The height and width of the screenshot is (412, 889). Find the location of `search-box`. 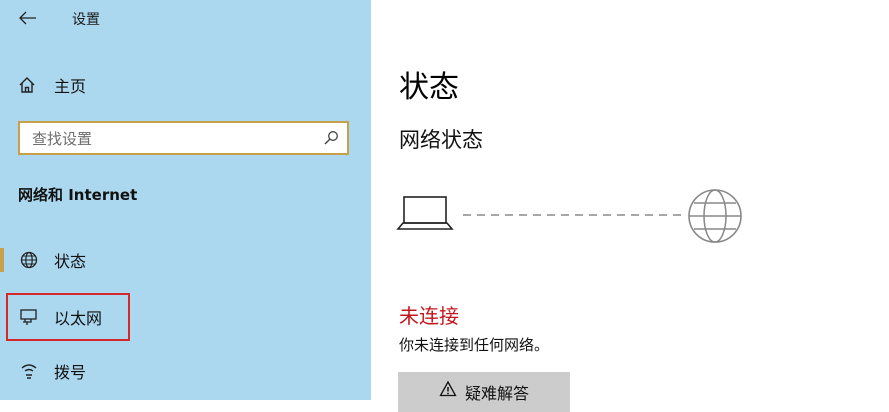

search-box is located at coordinates (183, 138).